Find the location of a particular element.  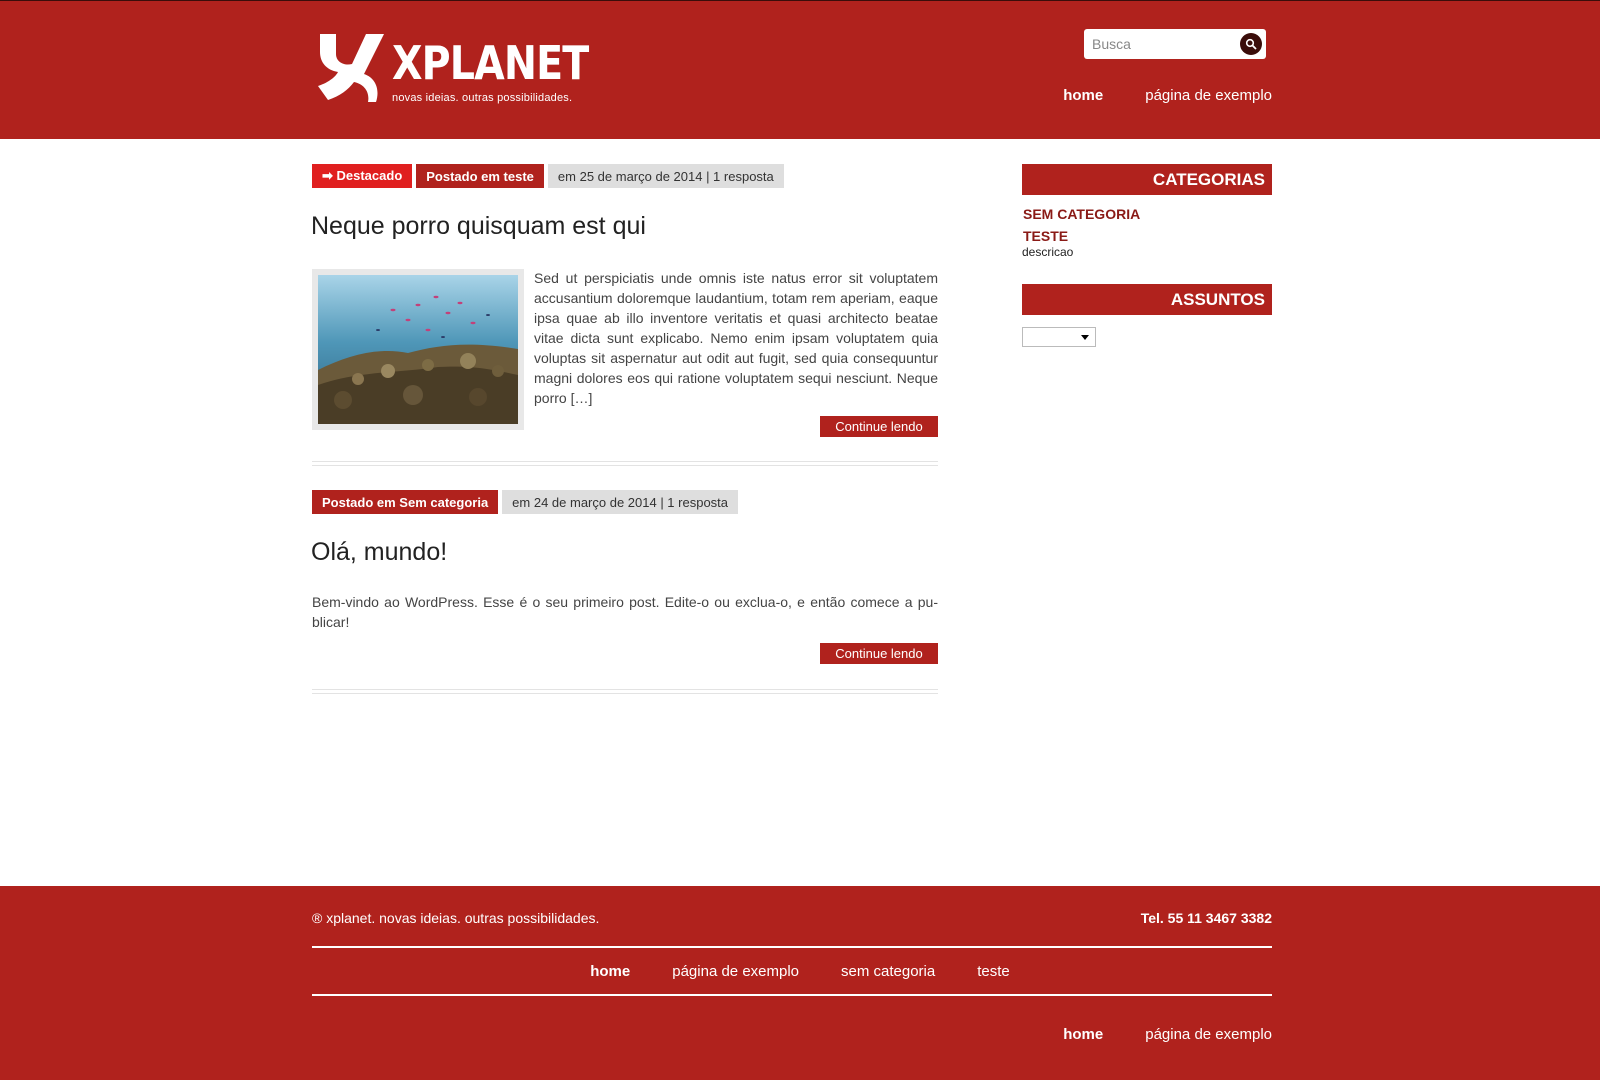

footer-nav-teste: teste is located at coordinates (993, 971).